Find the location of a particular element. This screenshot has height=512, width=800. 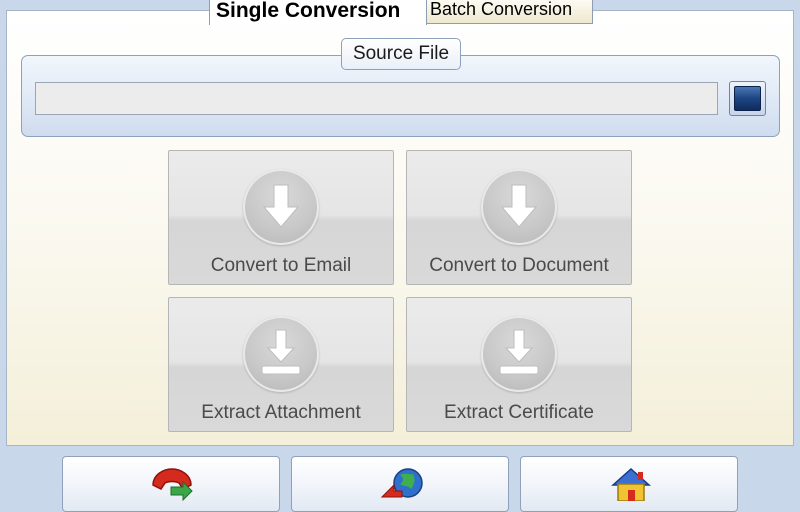

extract-attachment-button: Extract Attachment is located at coordinates (281, 364).